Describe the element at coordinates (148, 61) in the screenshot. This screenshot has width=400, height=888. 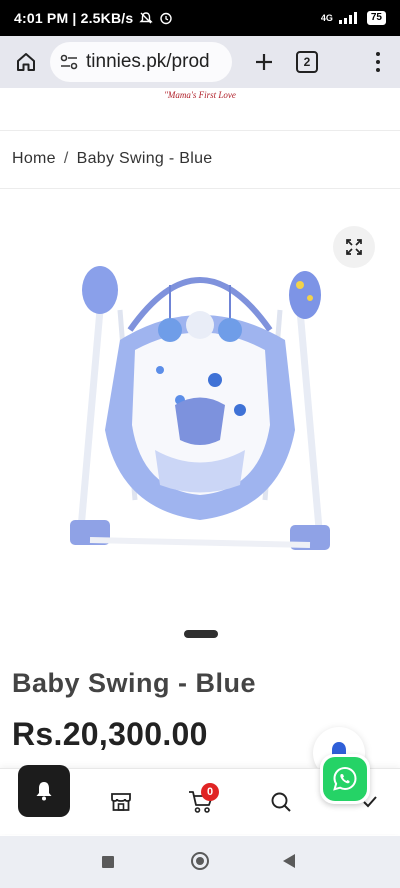
I see `url-text: tinnies.pk/prod` at that location.